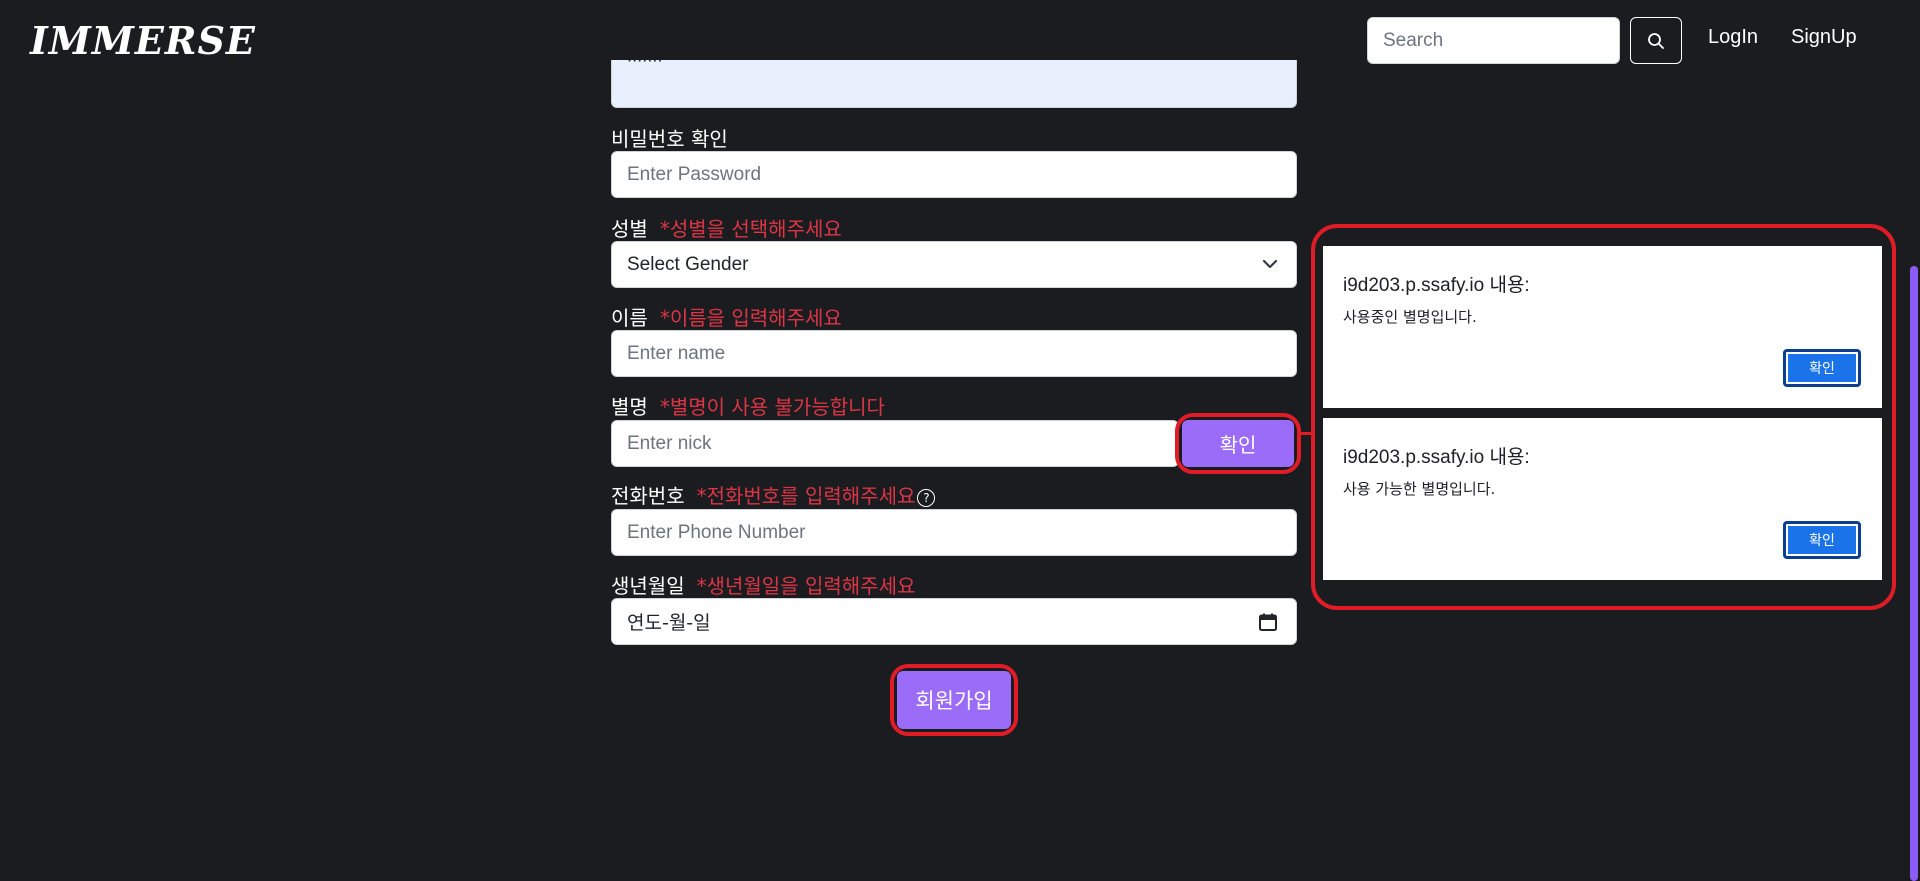 The image size is (1920, 881). I want to click on help-icon: ?, so click(926, 497).